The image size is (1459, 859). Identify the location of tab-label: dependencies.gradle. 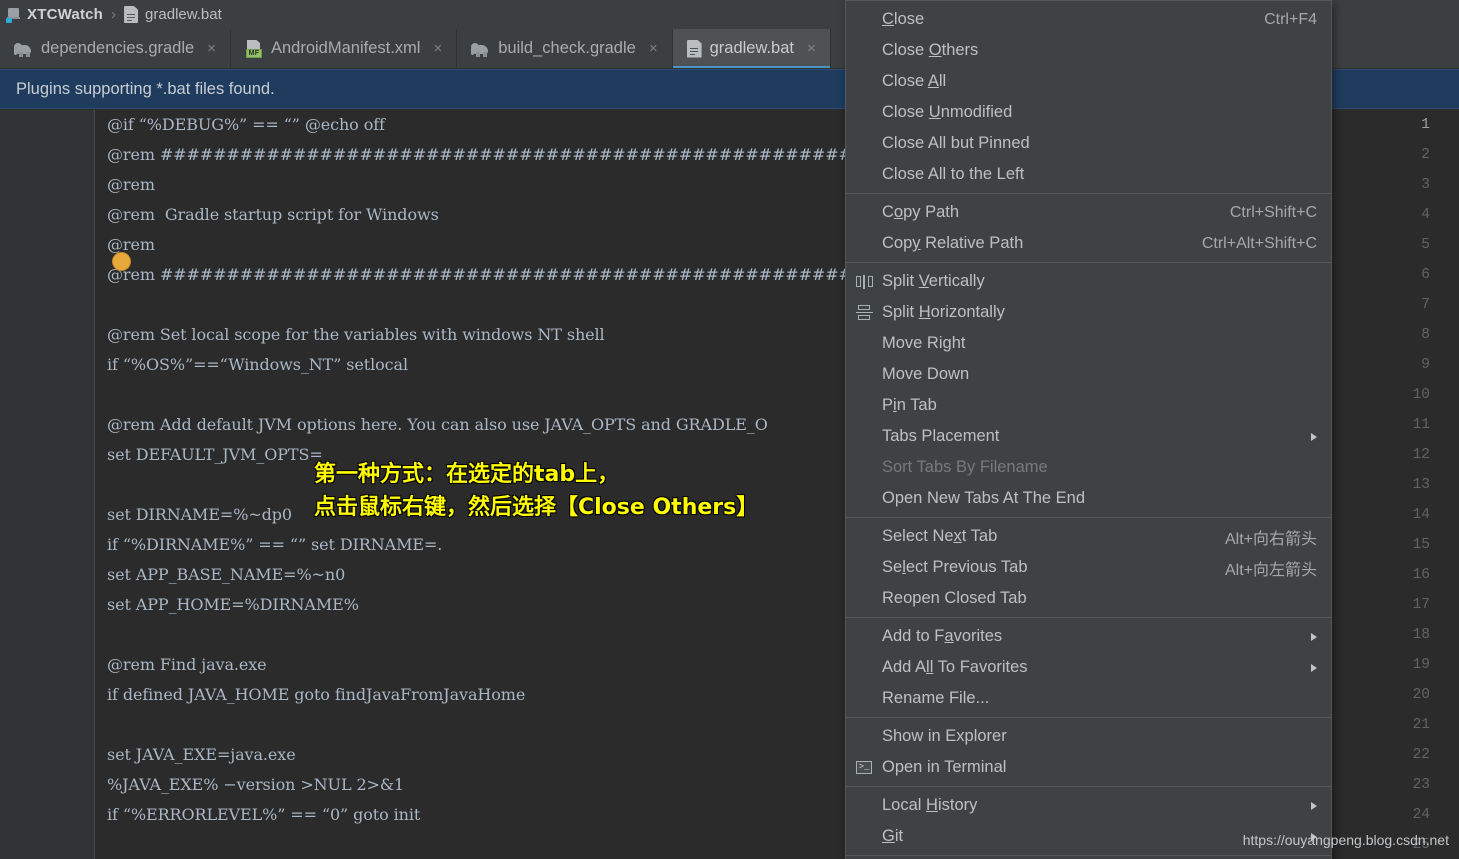
(118, 48).